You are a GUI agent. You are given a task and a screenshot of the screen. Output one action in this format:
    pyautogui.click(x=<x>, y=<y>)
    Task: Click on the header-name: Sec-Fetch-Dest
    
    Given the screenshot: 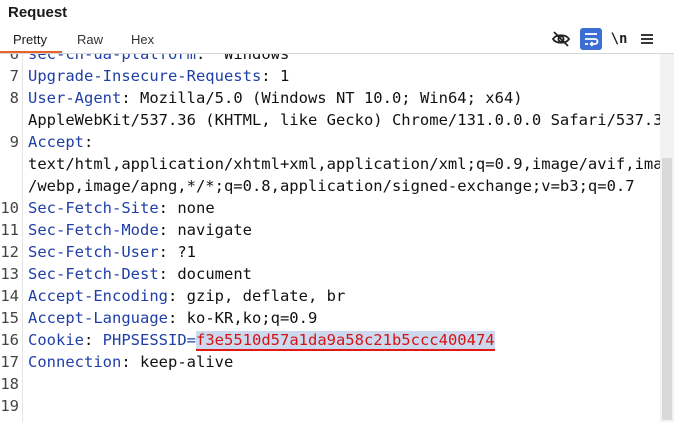 What is the action you would take?
    pyautogui.click(x=93, y=274)
    